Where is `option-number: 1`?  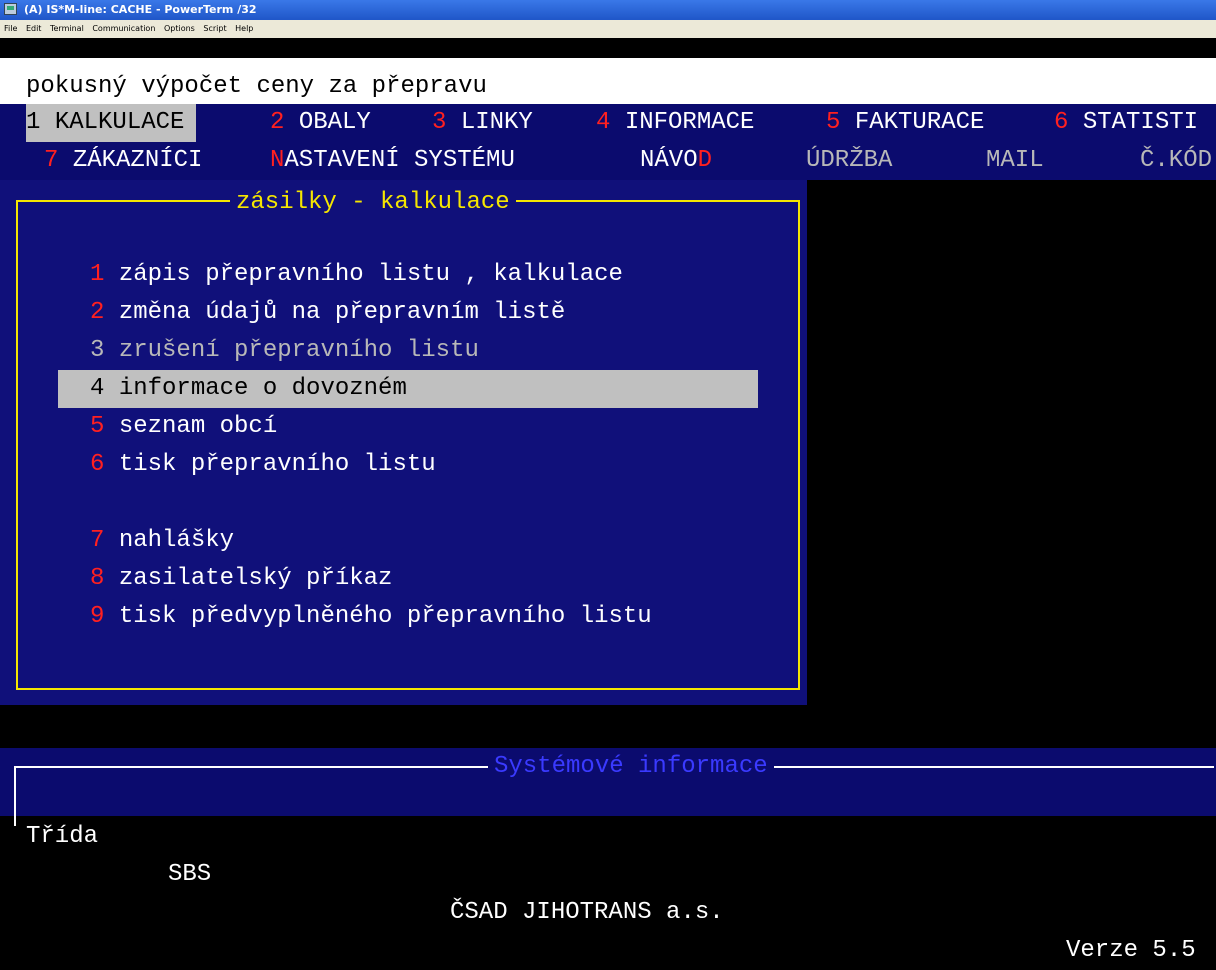
option-number: 1 is located at coordinates (97, 274).